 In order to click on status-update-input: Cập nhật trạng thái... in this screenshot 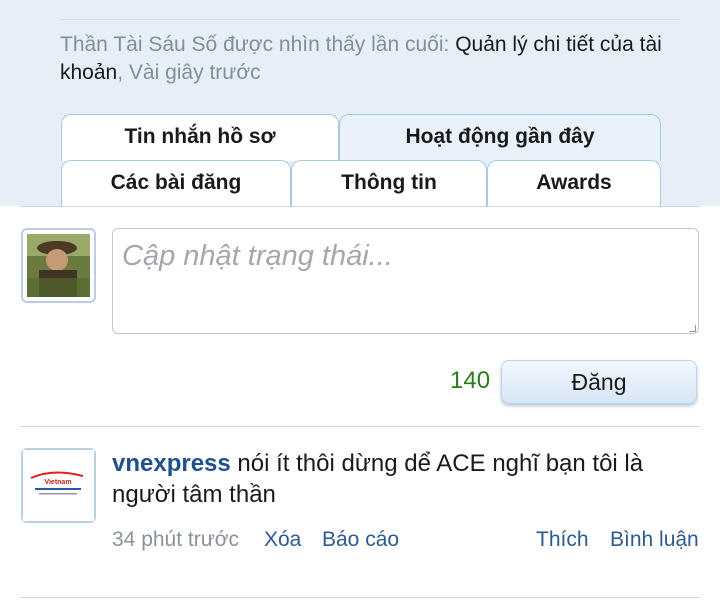, I will do `click(405, 281)`.